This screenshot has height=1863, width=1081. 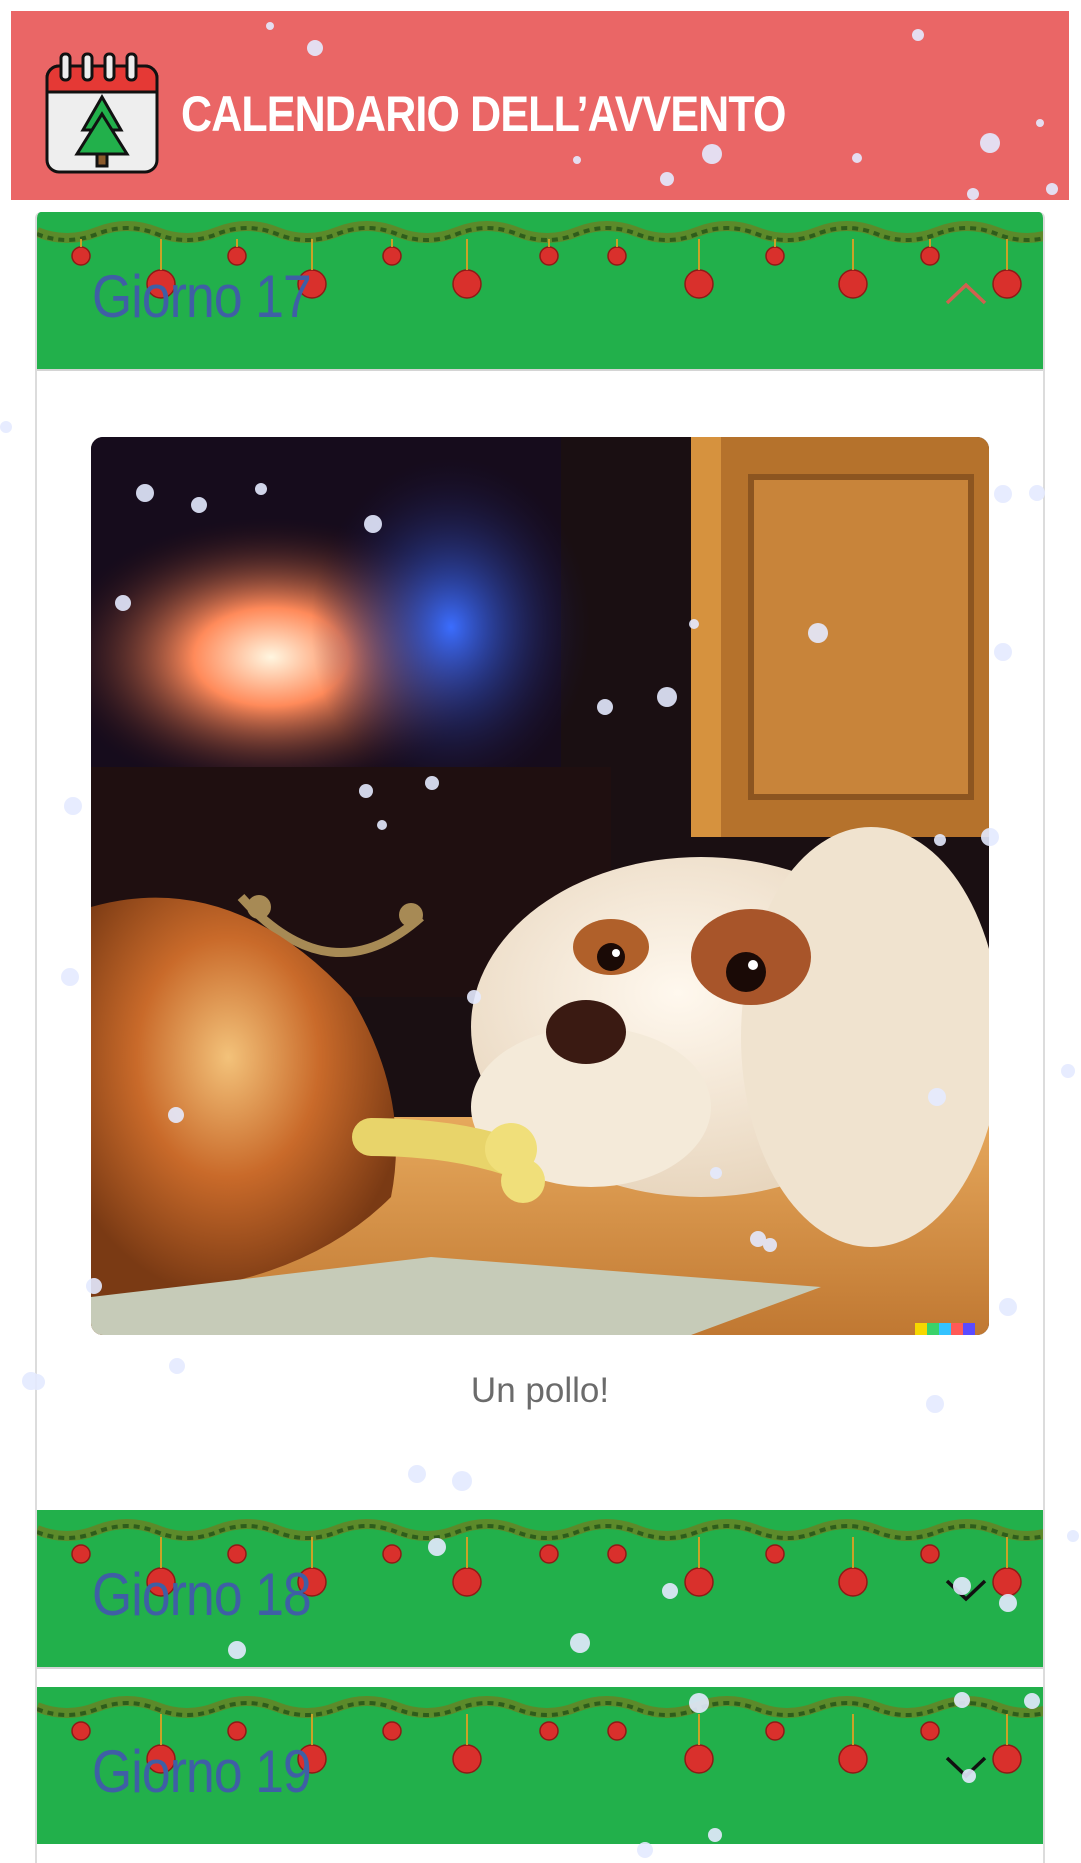 What do you see at coordinates (202, 1771) in the screenshot?
I see `accordion-title: Giorno 19` at bounding box center [202, 1771].